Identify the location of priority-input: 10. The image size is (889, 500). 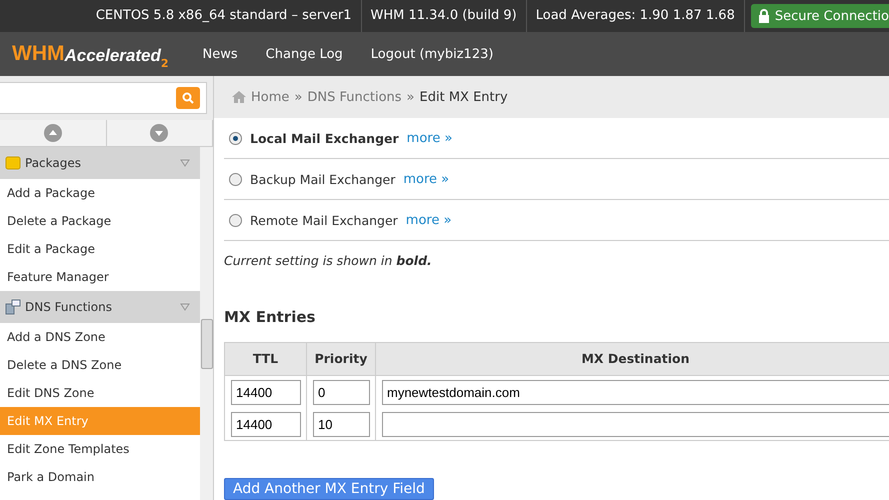
(341, 424).